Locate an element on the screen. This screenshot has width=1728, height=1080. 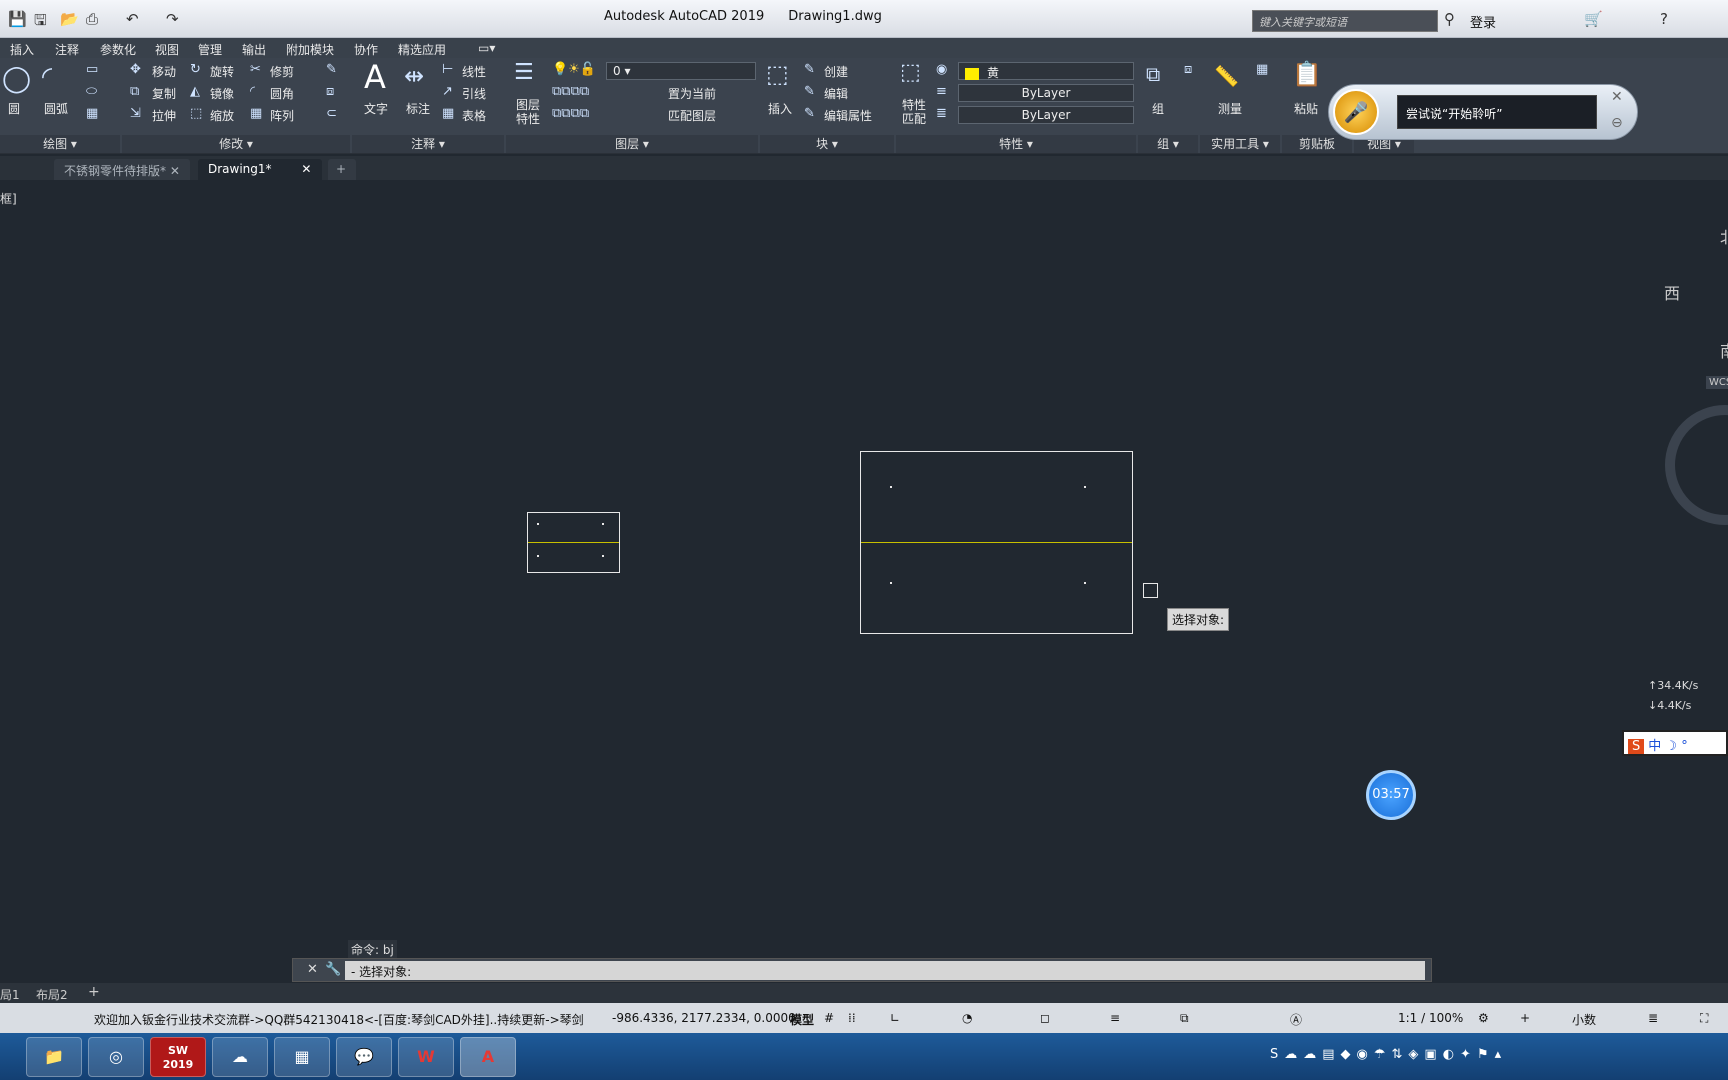
ellipse-icon: ⬭ is located at coordinates (91, 91).